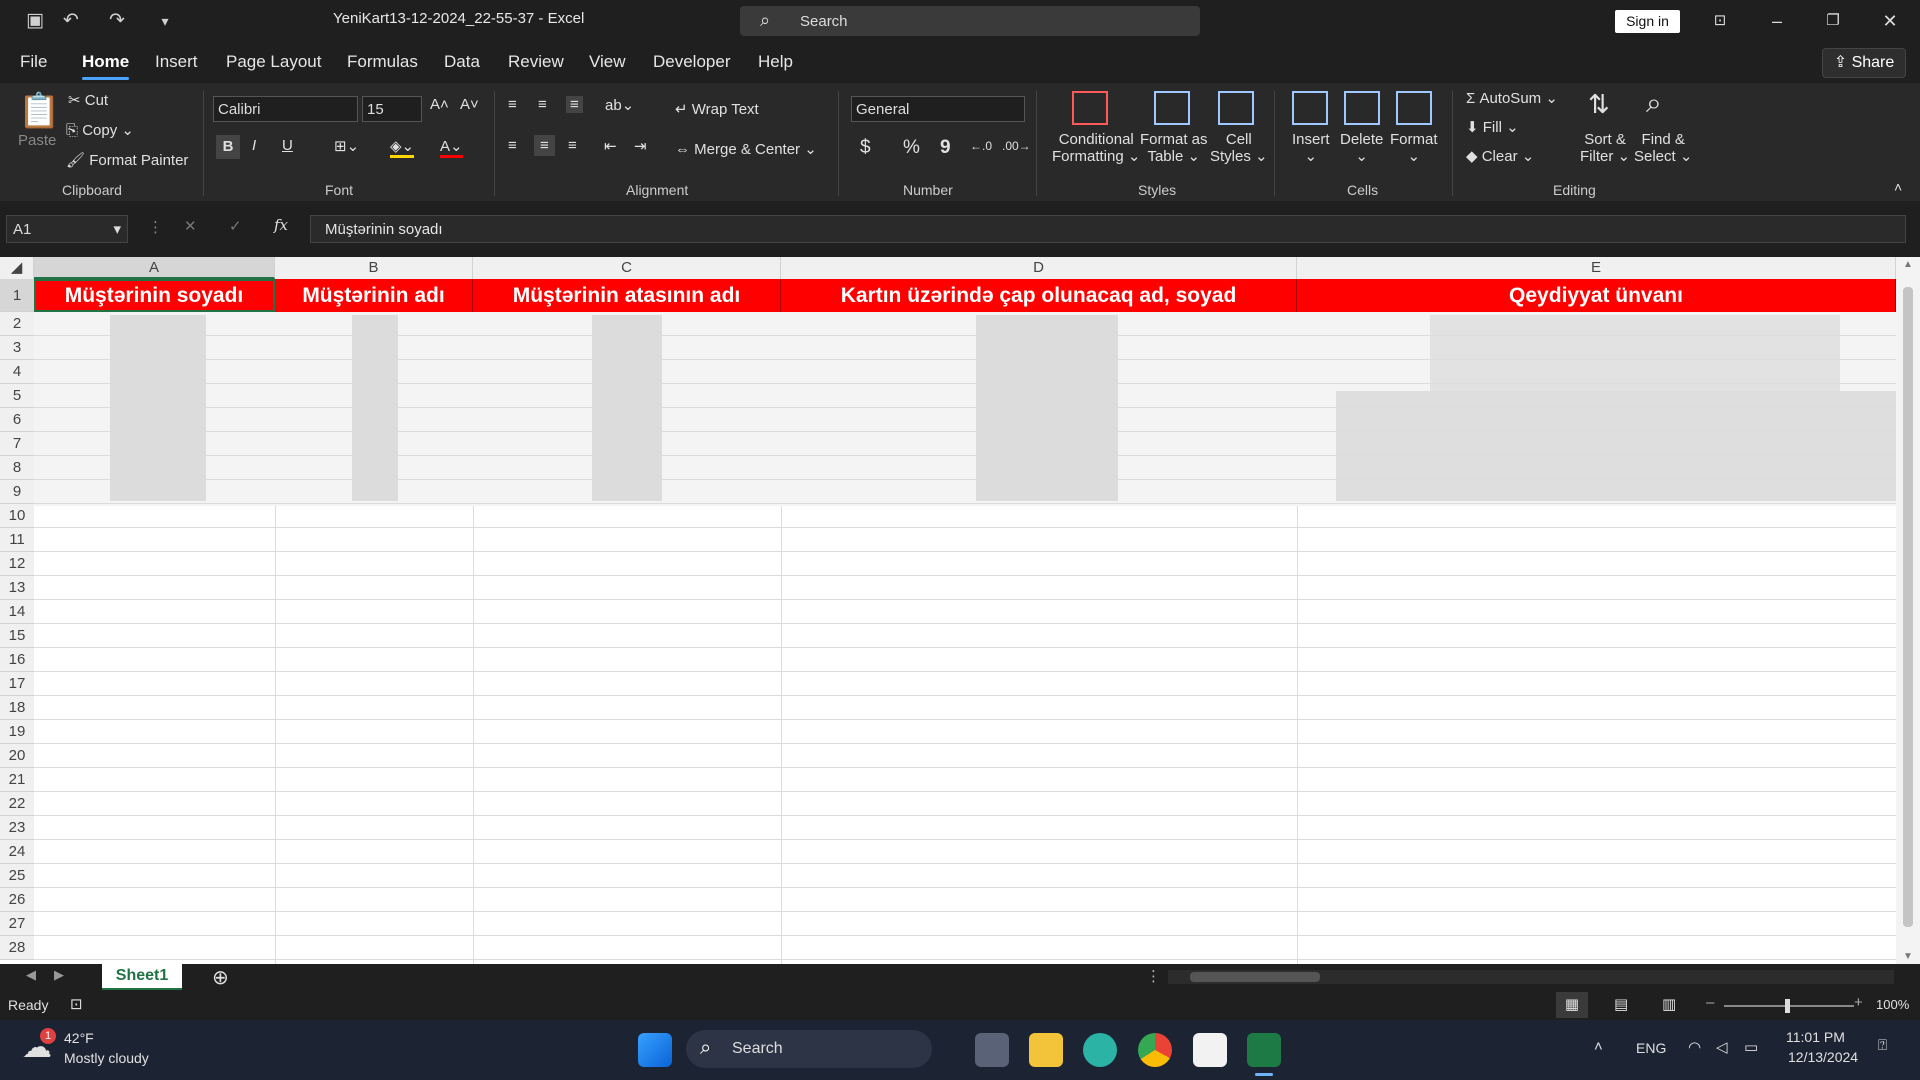 Image resolution: width=1920 pixels, height=1080 pixels. What do you see at coordinates (1531, 977) in the screenshot?
I see `horizontal-scrollbar` at bounding box center [1531, 977].